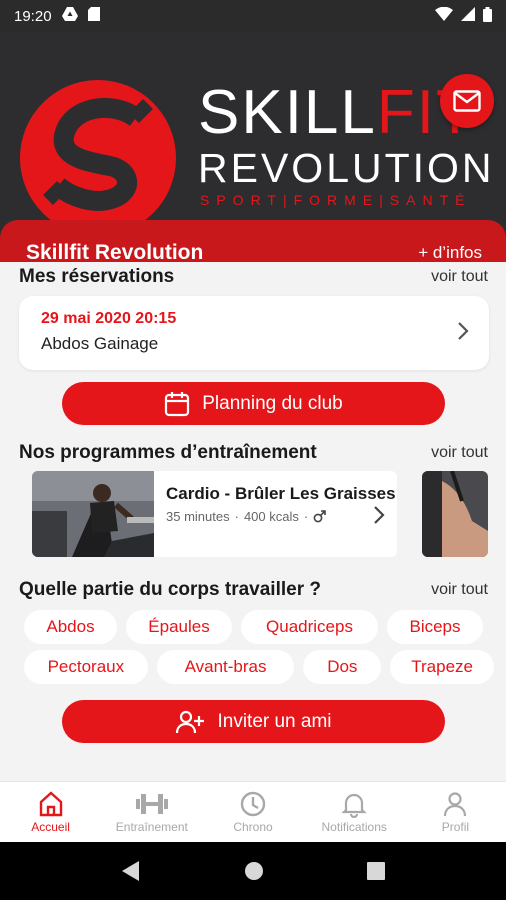 The width and height of the screenshot is (506, 900). I want to click on chip-dos: Dos, so click(342, 667).